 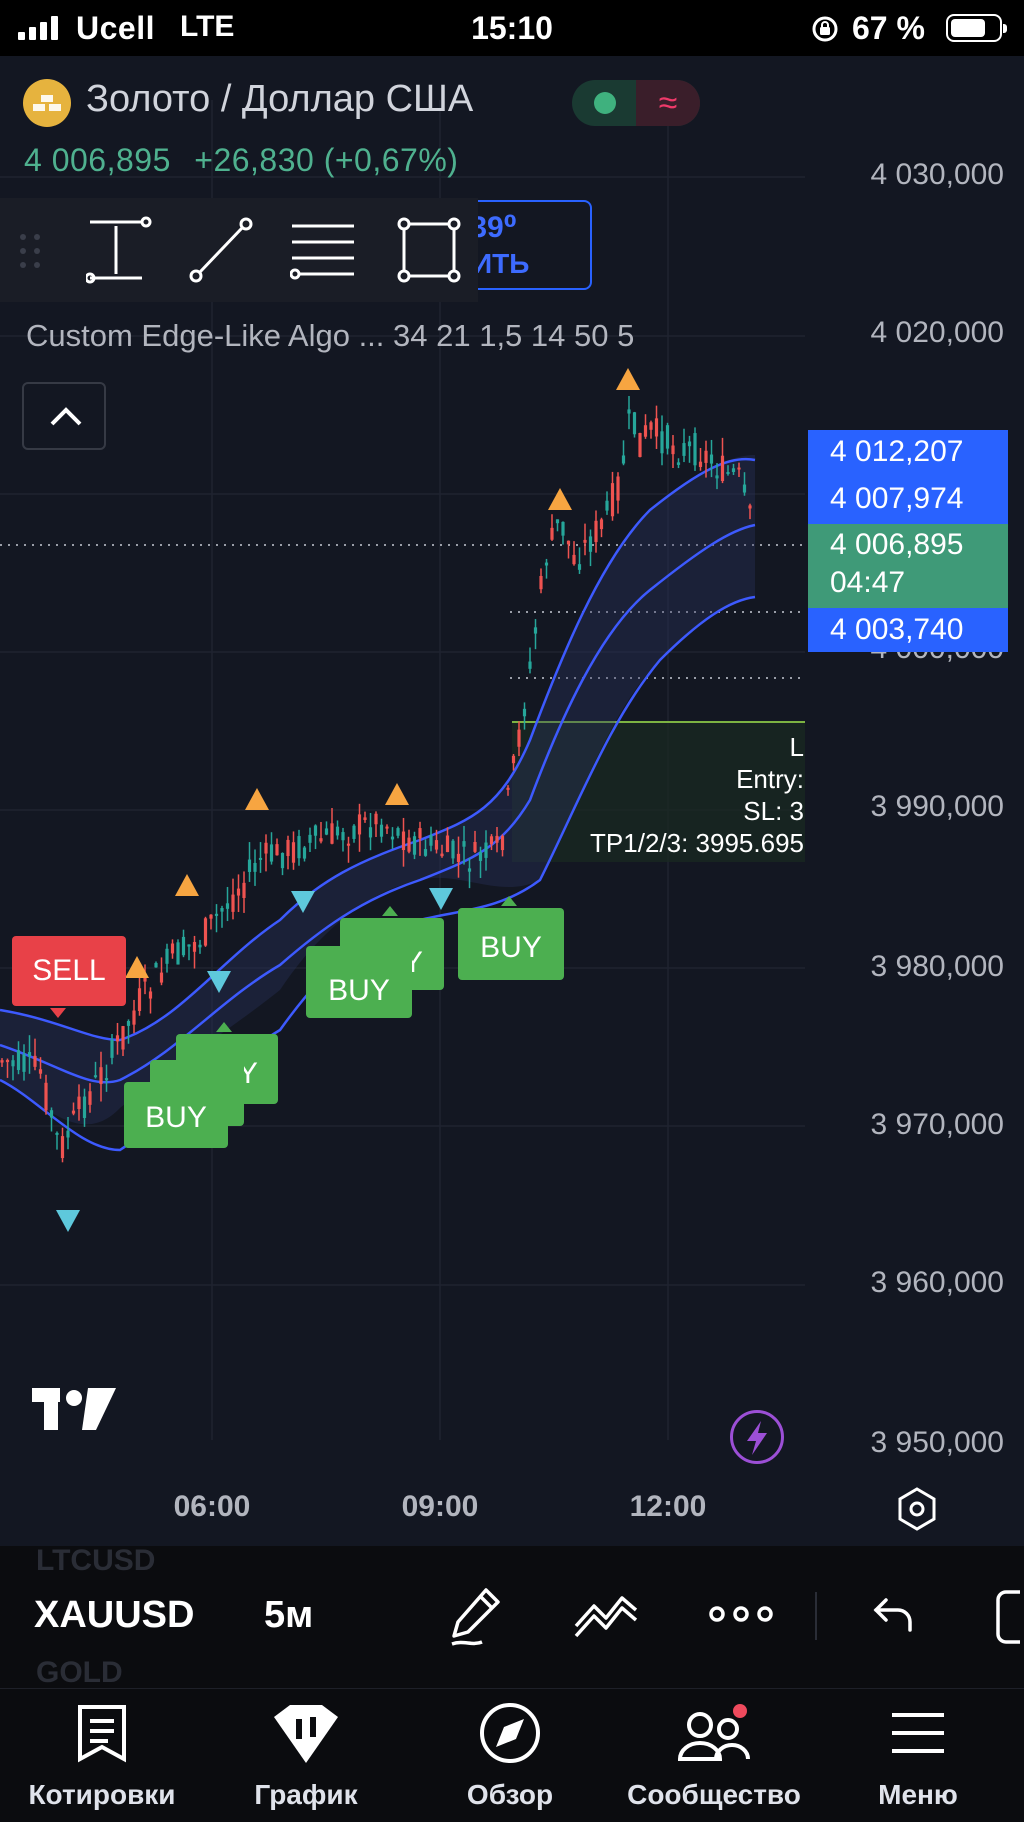 I want to click on price-tag-lower-band: 4 003,740, so click(x=908, y=630).